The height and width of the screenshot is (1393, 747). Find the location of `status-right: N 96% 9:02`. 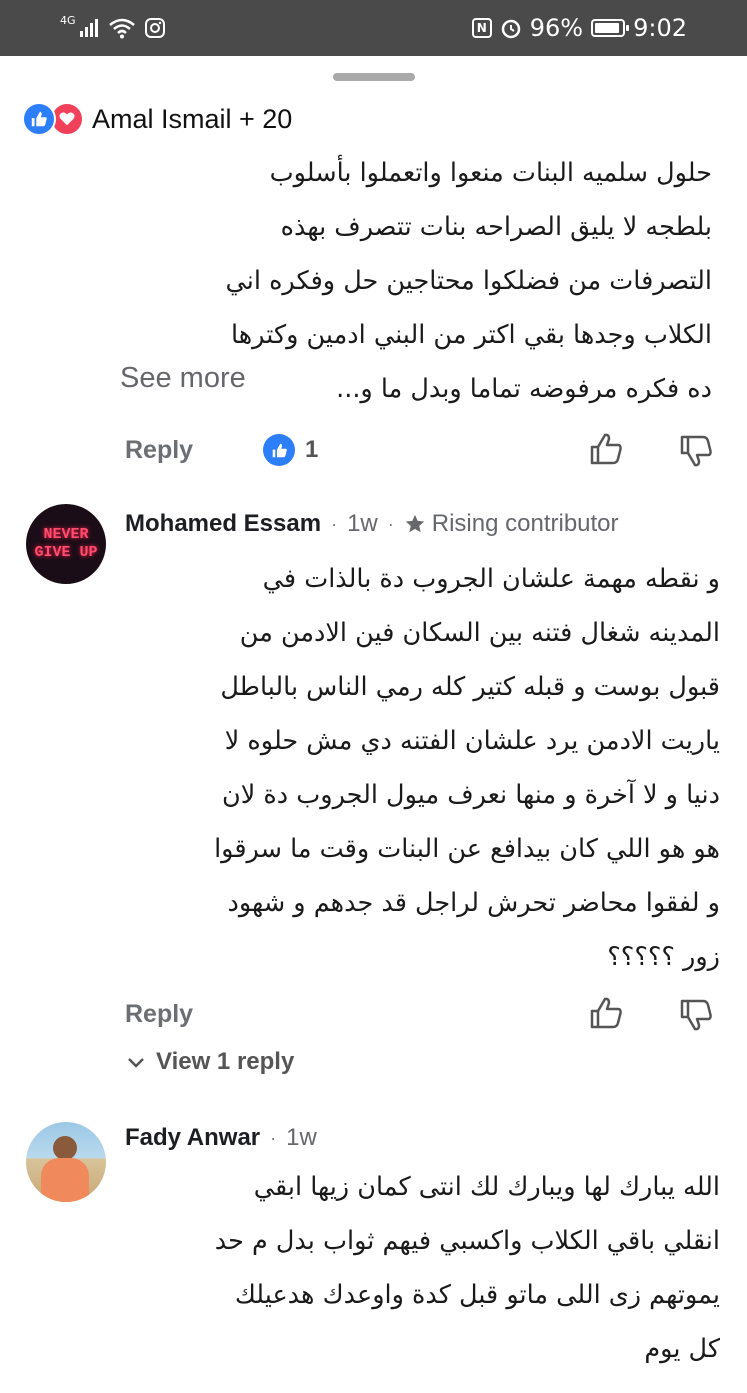

status-right: N 96% 9:02 is located at coordinates (579, 28).